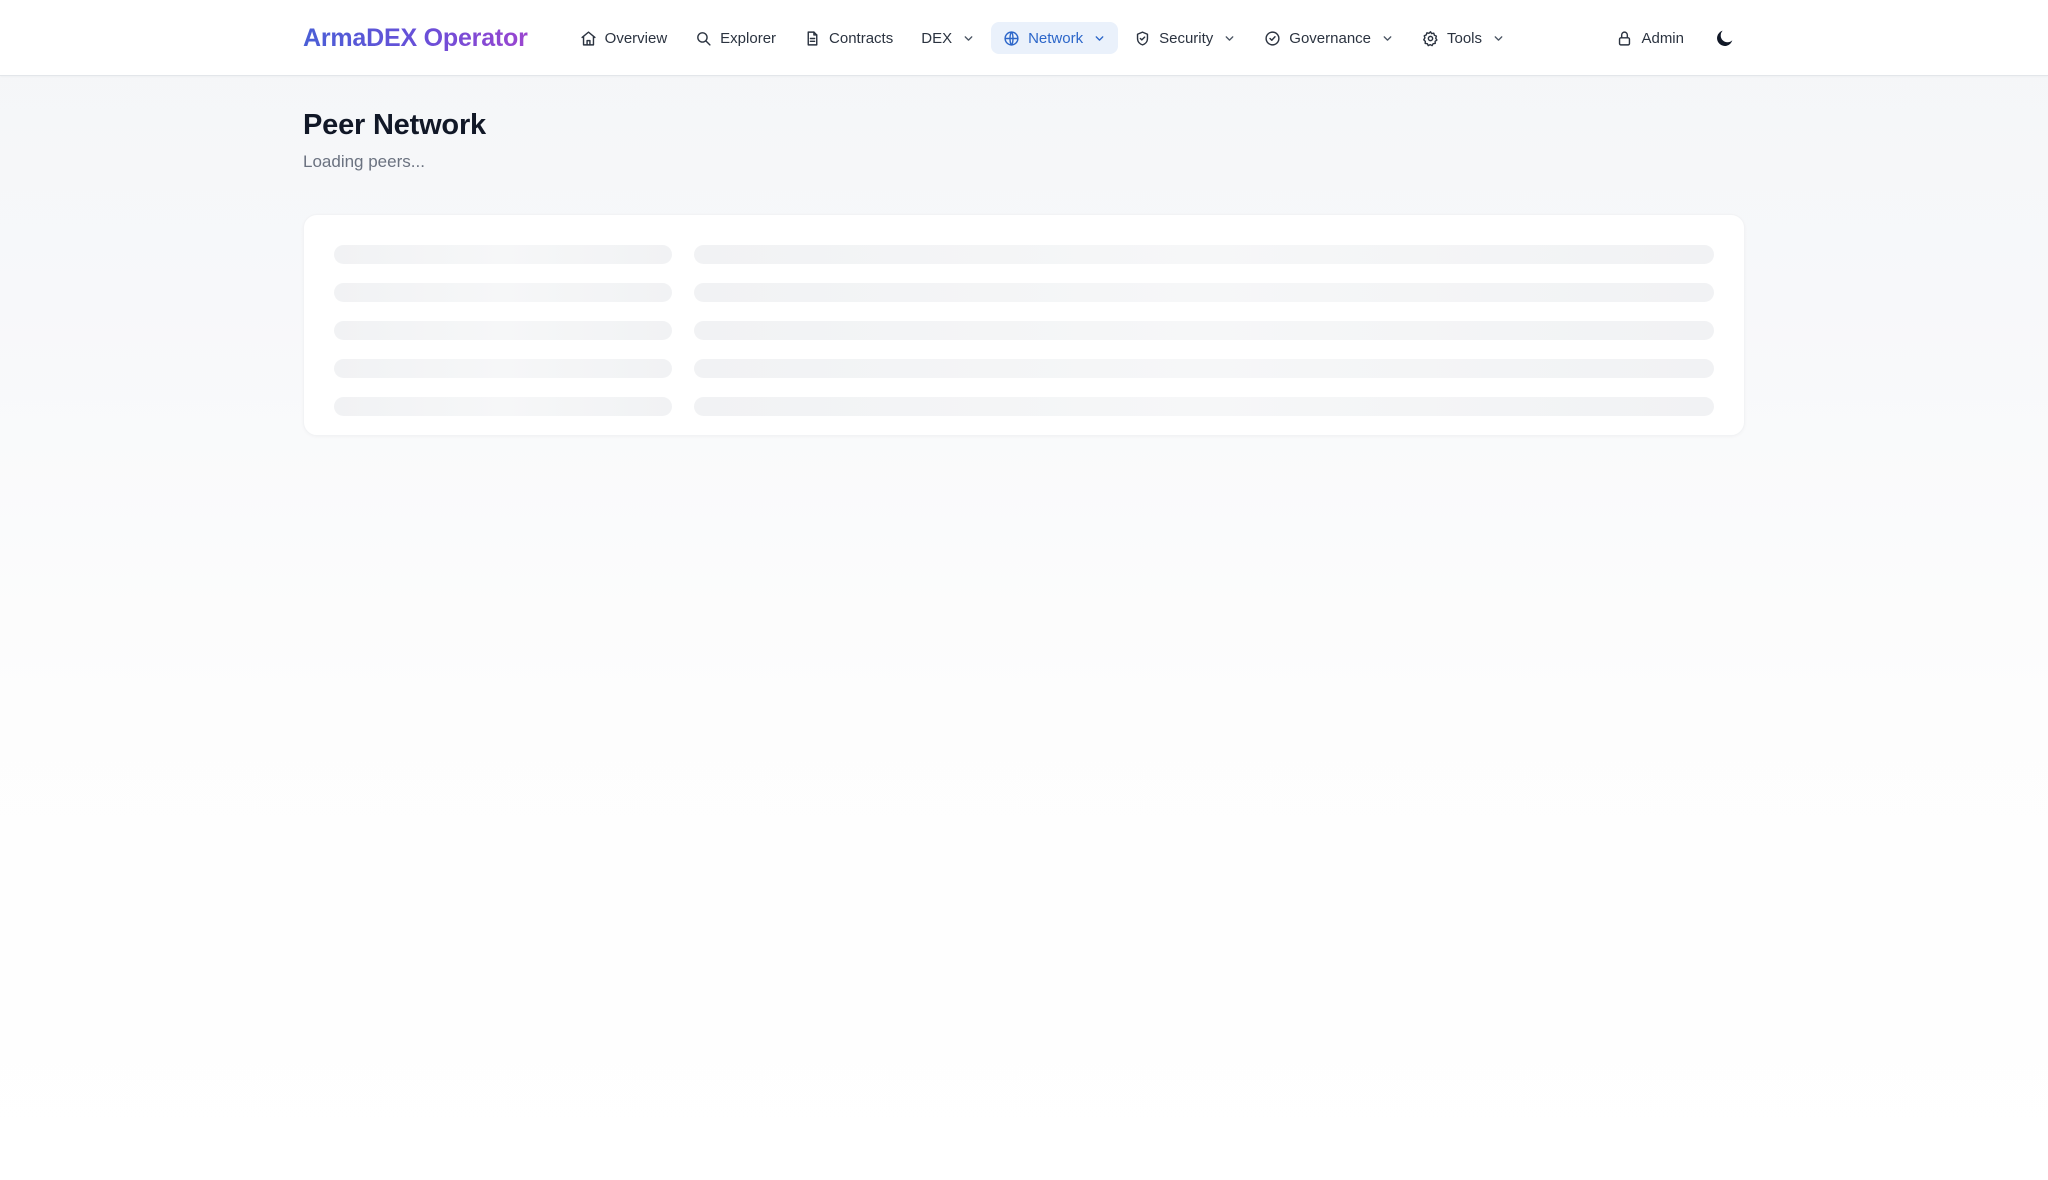  Describe the element at coordinates (588, 38) in the screenshot. I see `home-icon` at that location.